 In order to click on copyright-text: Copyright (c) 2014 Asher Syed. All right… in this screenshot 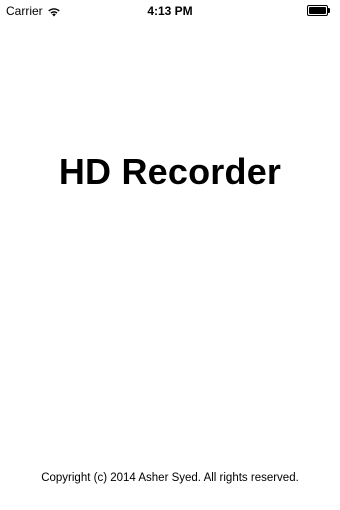, I will do `click(170, 478)`.